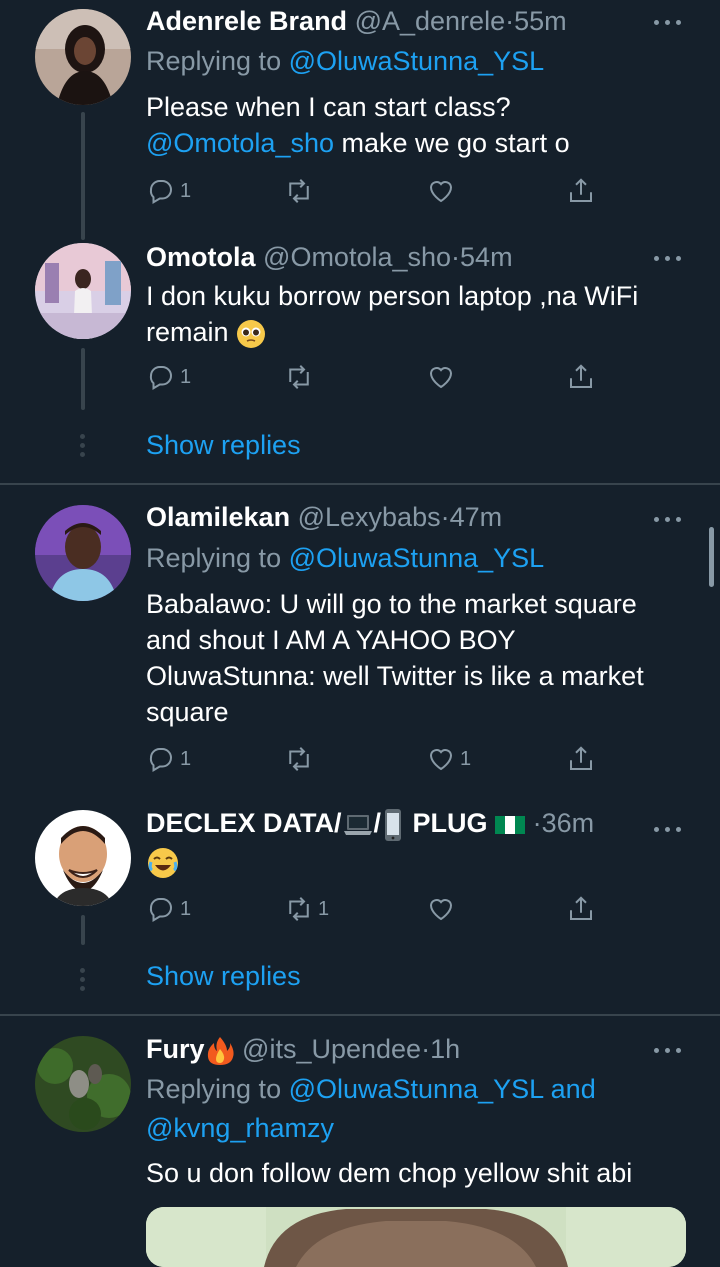  Describe the element at coordinates (540, 21) in the screenshot. I see `timestamp: 55m` at that location.